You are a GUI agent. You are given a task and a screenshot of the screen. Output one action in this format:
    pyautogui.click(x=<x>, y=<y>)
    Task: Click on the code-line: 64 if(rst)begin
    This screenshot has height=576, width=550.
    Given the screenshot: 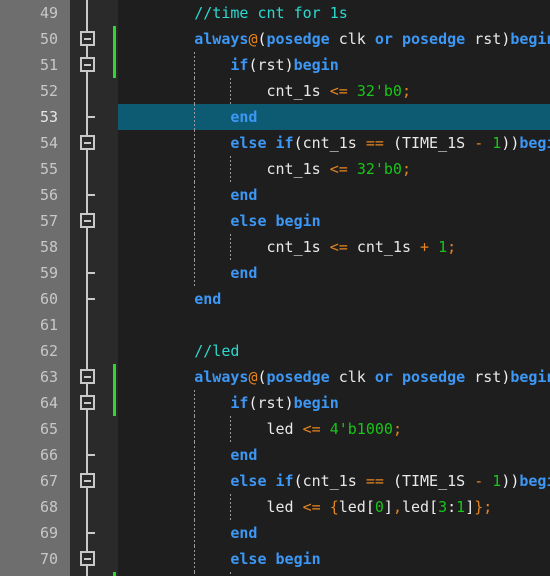 What is the action you would take?
    pyautogui.click(x=275, y=403)
    